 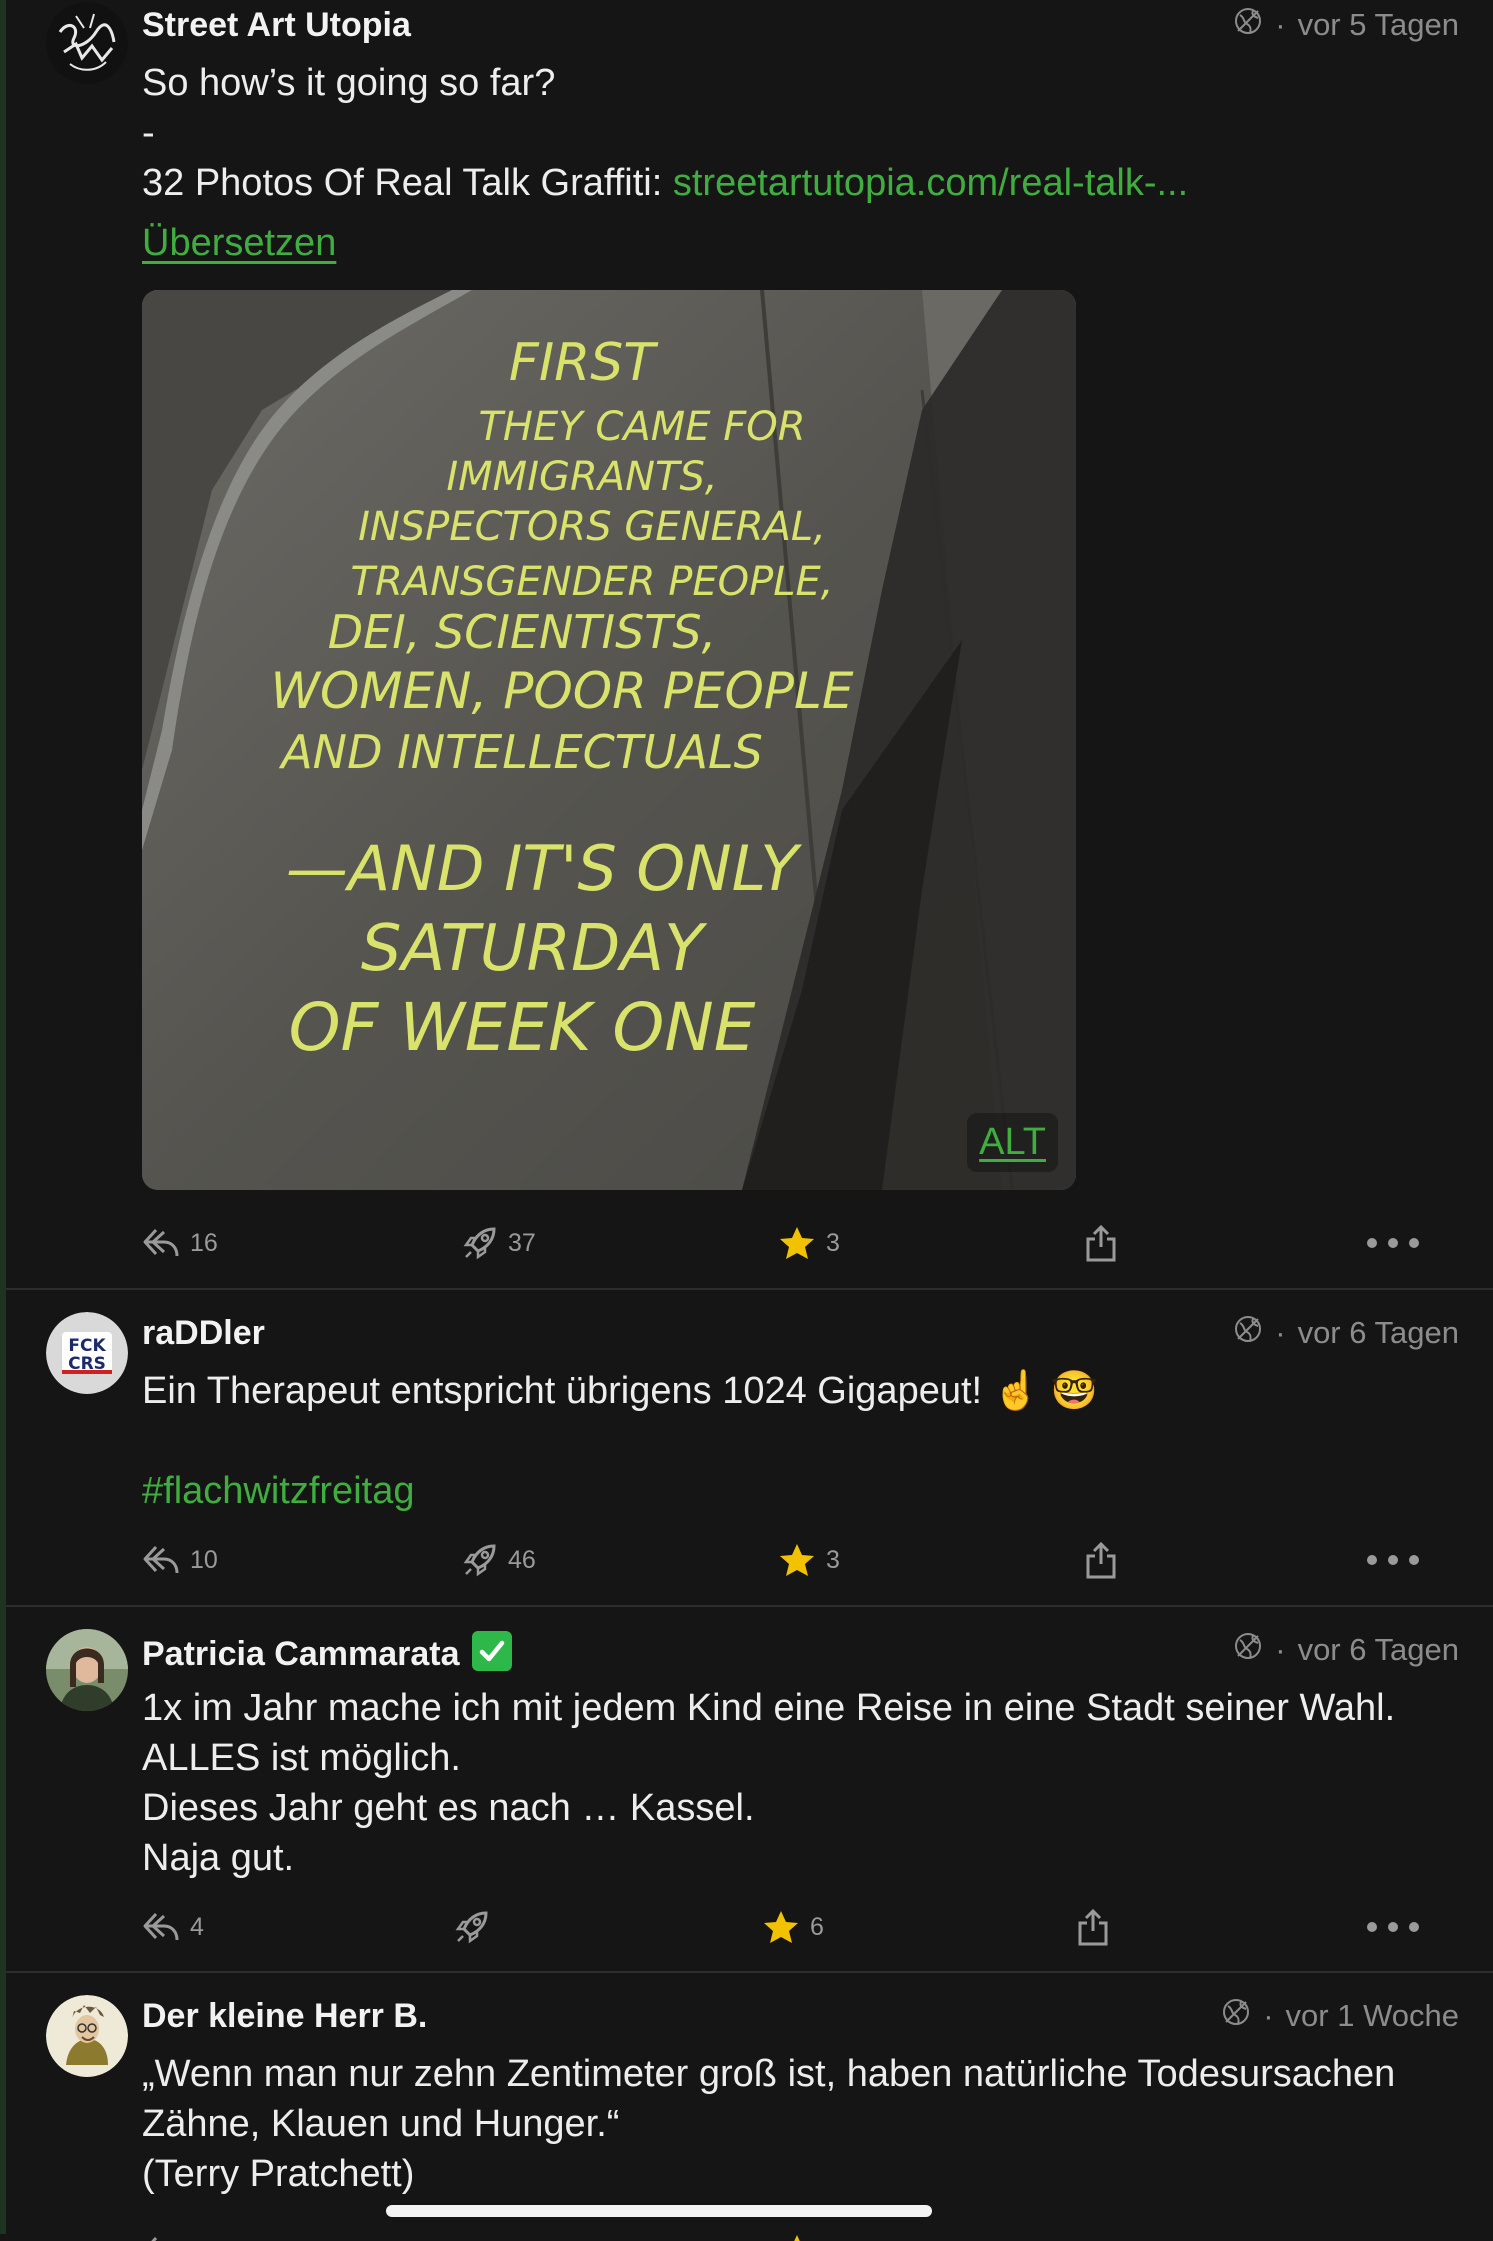 What do you see at coordinates (276, 25) in the screenshot?
I see `author-name: Street Art Utopia` at bounding box center [276, 25].